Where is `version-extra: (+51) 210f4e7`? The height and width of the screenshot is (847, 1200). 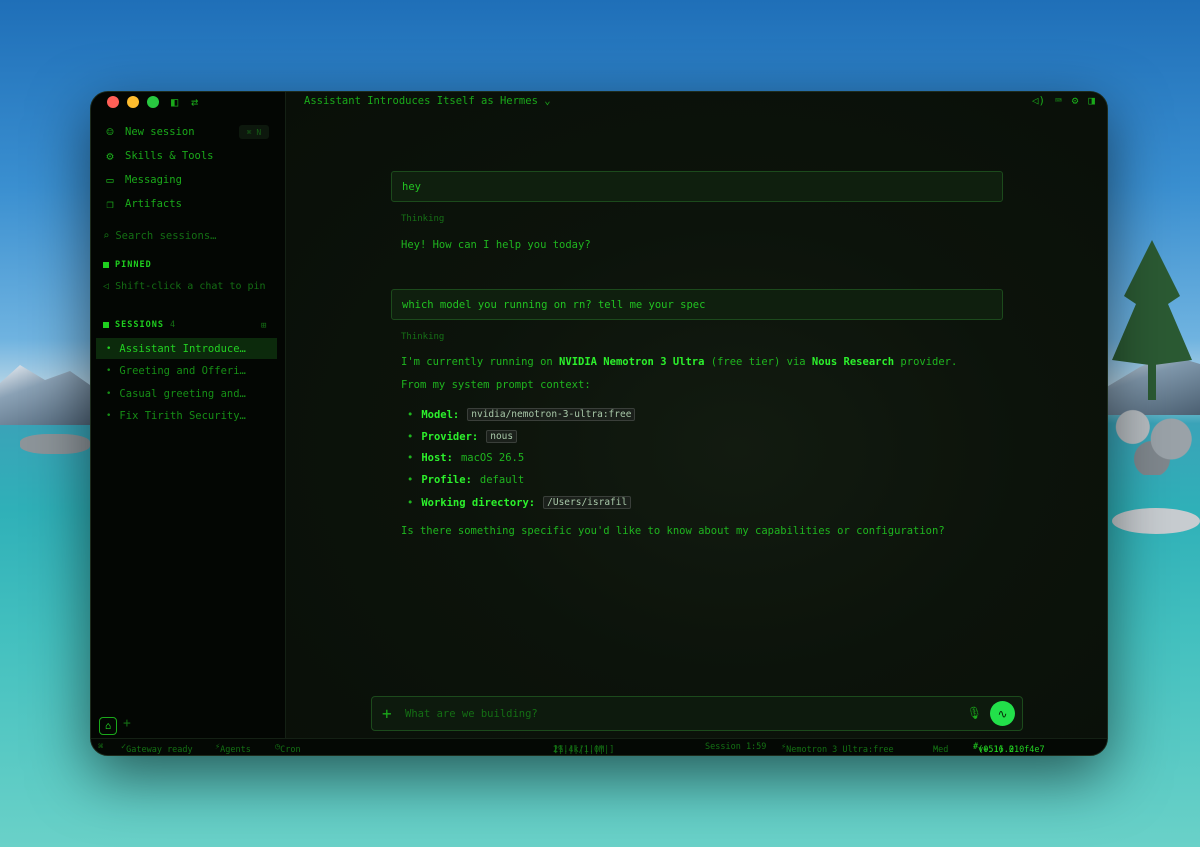
version-extra: (+51) 210f4e7 is located at coordinates (1011, 750).